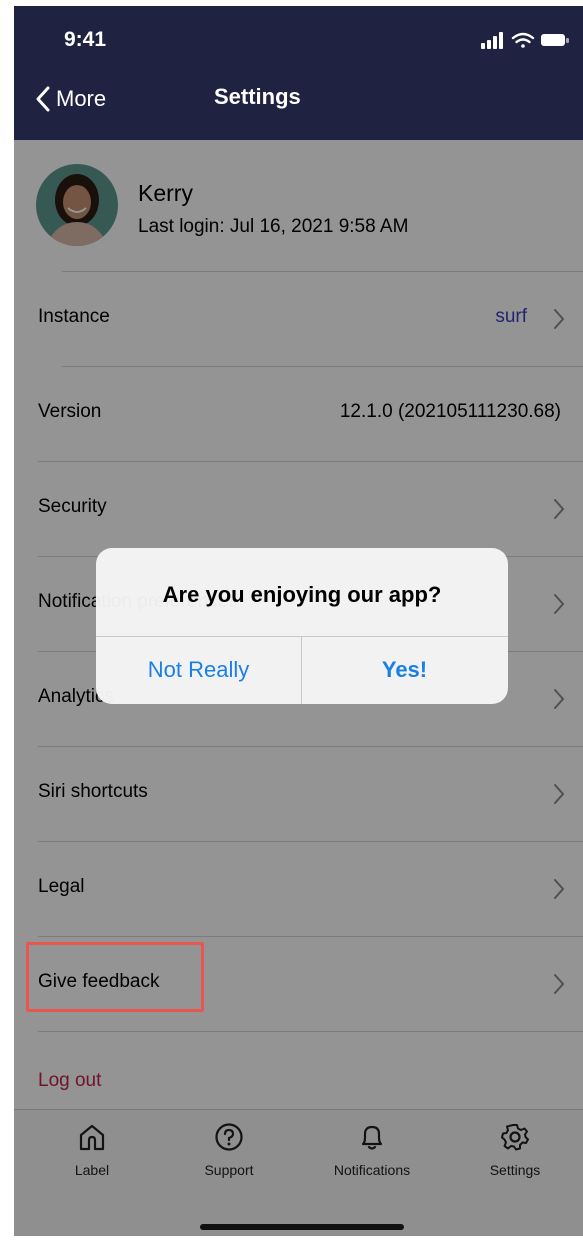 The width and height of the screenshot is (583, 1243). I want to click on chevron-left-icon, so click(43, 99).